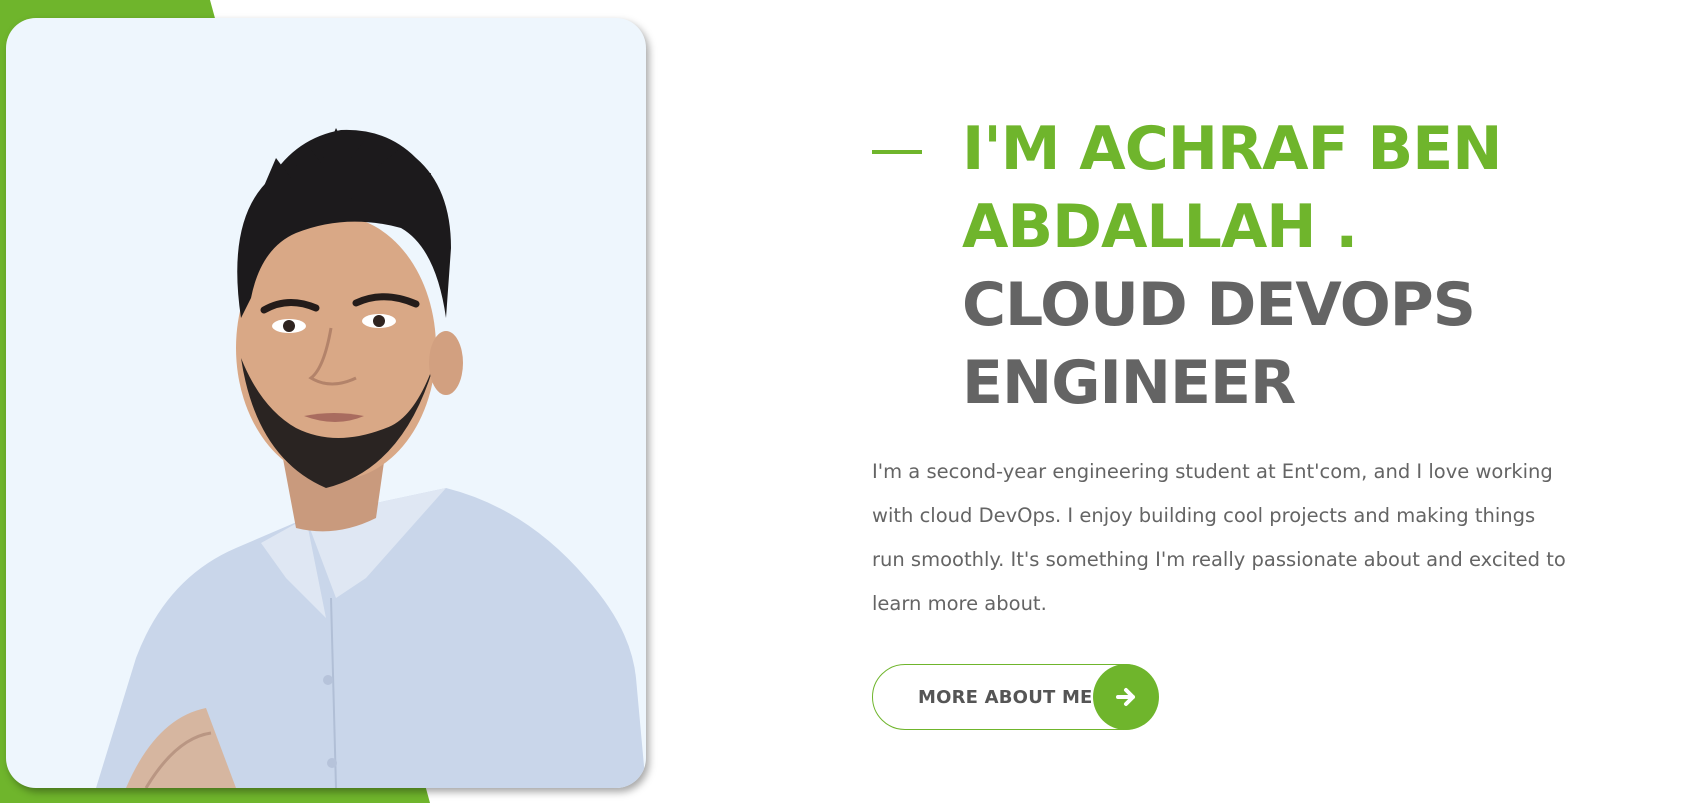 The height and width of the screenshot is (803, 1682). I want to click on title-dash-decoration, so click(897, 152).